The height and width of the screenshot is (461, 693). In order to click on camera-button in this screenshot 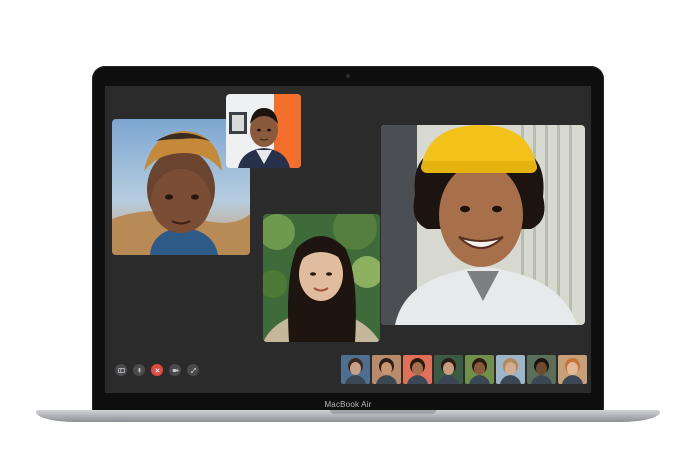, I will do `click(175, 370)`.